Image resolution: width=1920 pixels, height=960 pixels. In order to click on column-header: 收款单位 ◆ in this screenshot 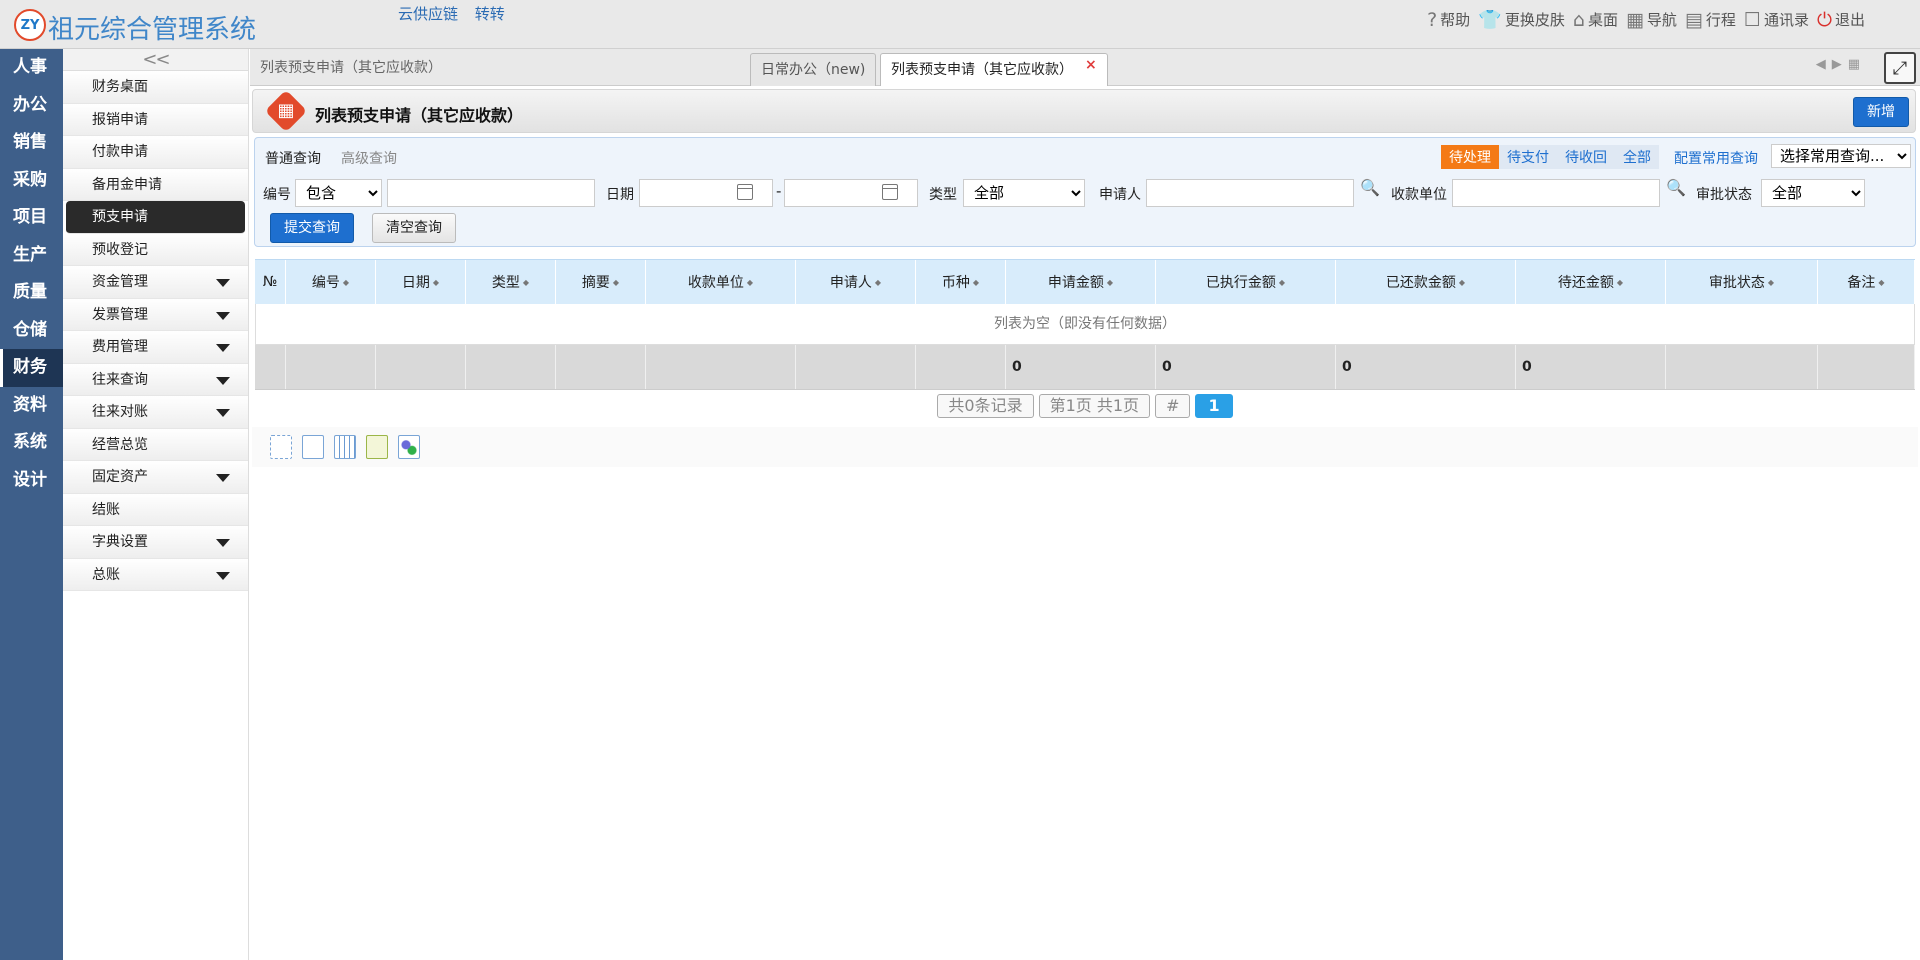, I will do `click(721, 282)`.